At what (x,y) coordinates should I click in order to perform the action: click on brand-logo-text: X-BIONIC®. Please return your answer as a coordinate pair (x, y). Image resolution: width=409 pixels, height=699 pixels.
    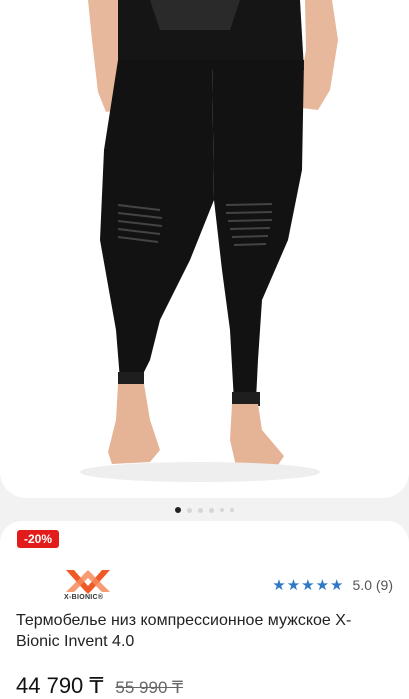
    Looking at the image, I should click on (84, 597).